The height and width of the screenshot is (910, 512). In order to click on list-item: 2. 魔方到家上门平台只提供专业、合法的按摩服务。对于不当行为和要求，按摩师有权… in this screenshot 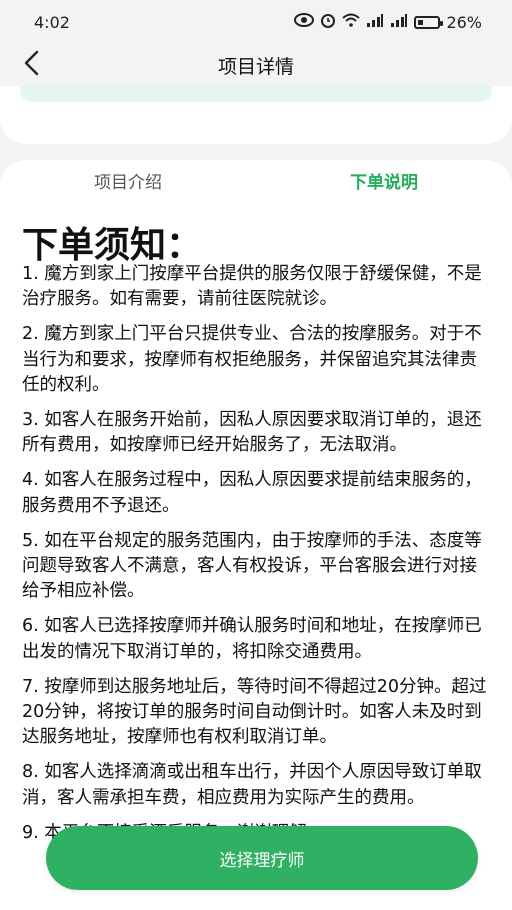, I will do `click(252, 359)`.